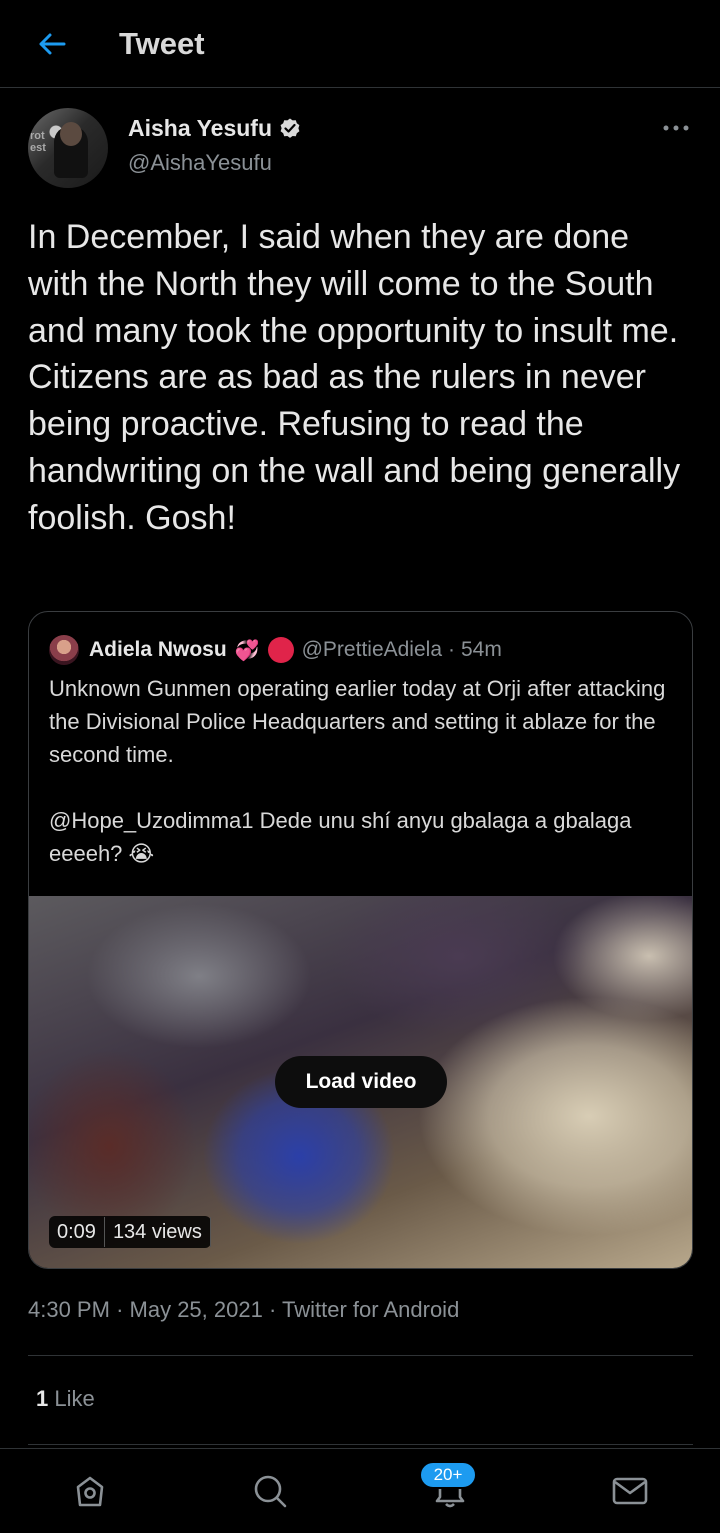  Describe the element at coordinates (290, 128) in the screenshot. I see `verified-badge-icon` at that location.